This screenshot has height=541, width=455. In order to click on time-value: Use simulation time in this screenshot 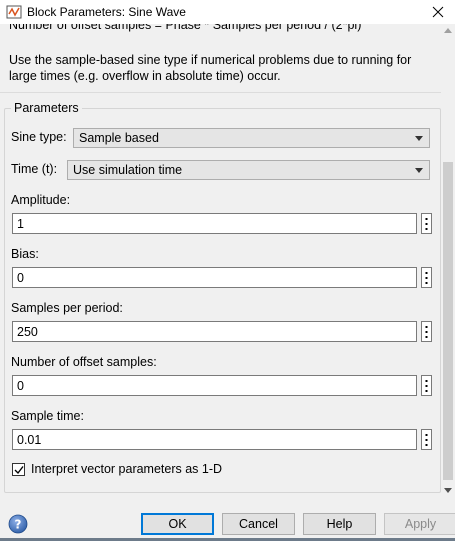, I will do `click(128, 170)`.